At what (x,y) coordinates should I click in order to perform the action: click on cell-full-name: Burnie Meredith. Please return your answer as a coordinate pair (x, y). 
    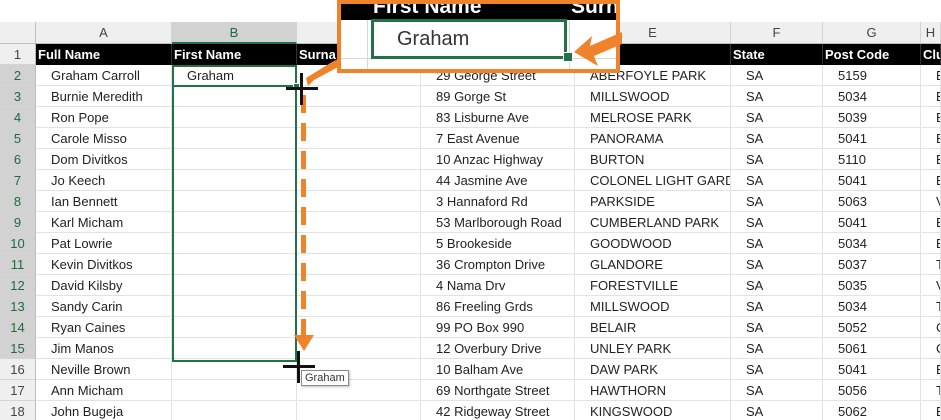
    Looking at the image, I should click on (104, 96).